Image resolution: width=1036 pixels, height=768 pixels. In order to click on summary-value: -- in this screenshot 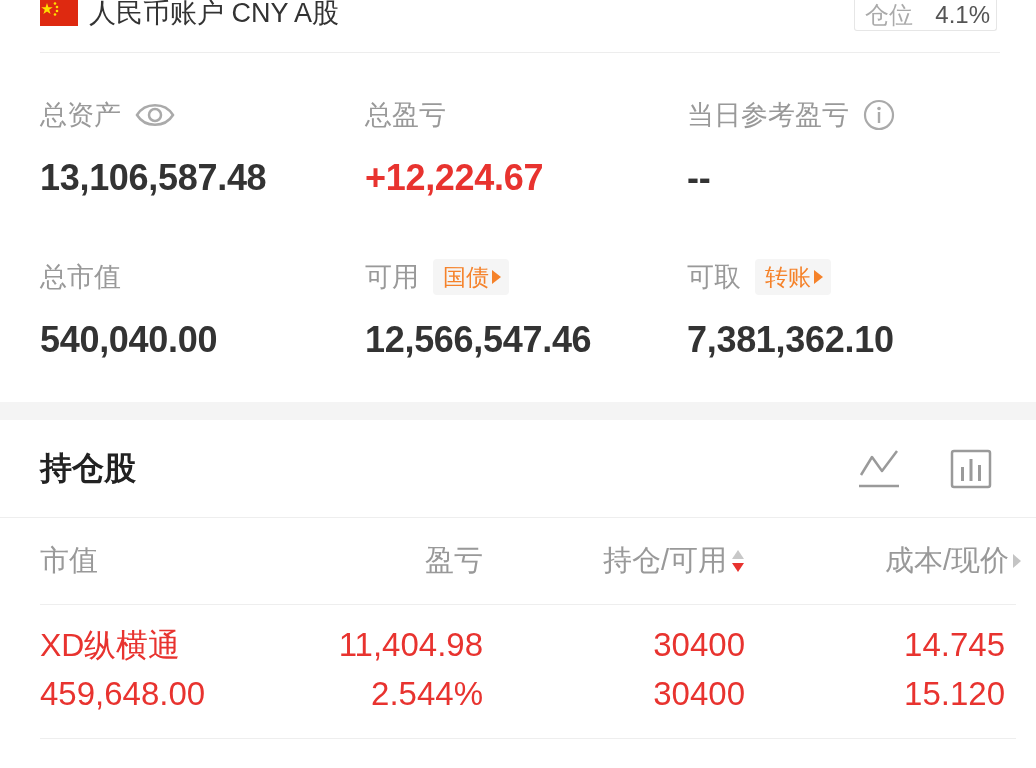, I will do `click(699, 178)`.